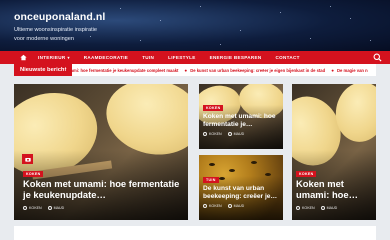  What do you see at coordinates (377, 57) in the screenshot?
I see `search-icon` at bounding box center [377, 57].